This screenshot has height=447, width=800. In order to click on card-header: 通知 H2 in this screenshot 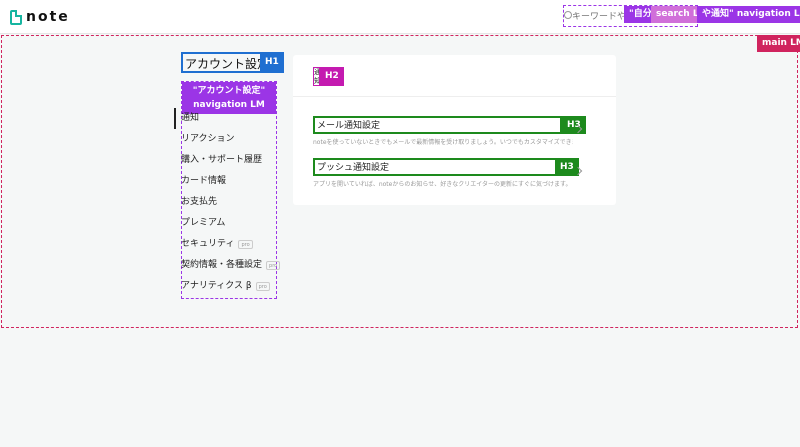, I will do `click(454, 76)`.